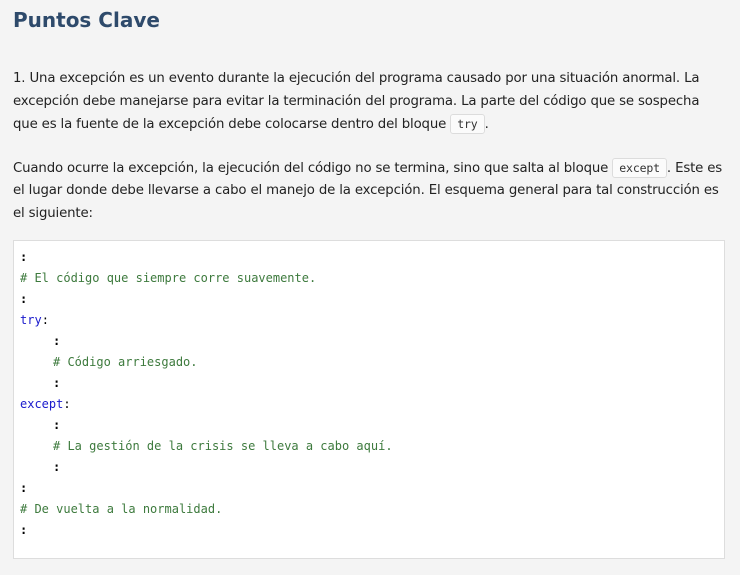 This screenshot has width=740, height=575. I want to click on code-comment: # Código arriesgado., so click(125, 362).